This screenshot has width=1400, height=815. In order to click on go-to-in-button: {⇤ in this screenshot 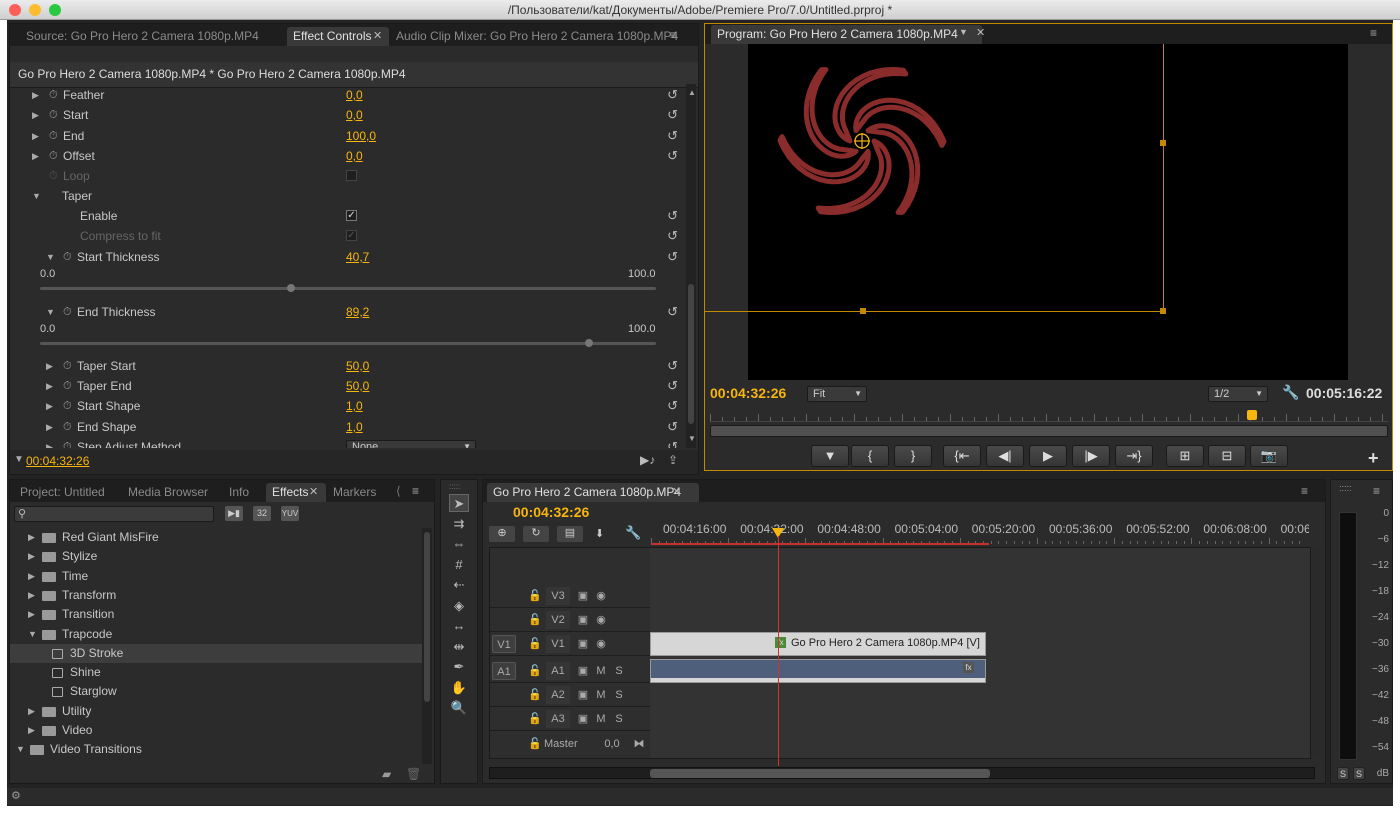, I will do `click(962, 456)`.